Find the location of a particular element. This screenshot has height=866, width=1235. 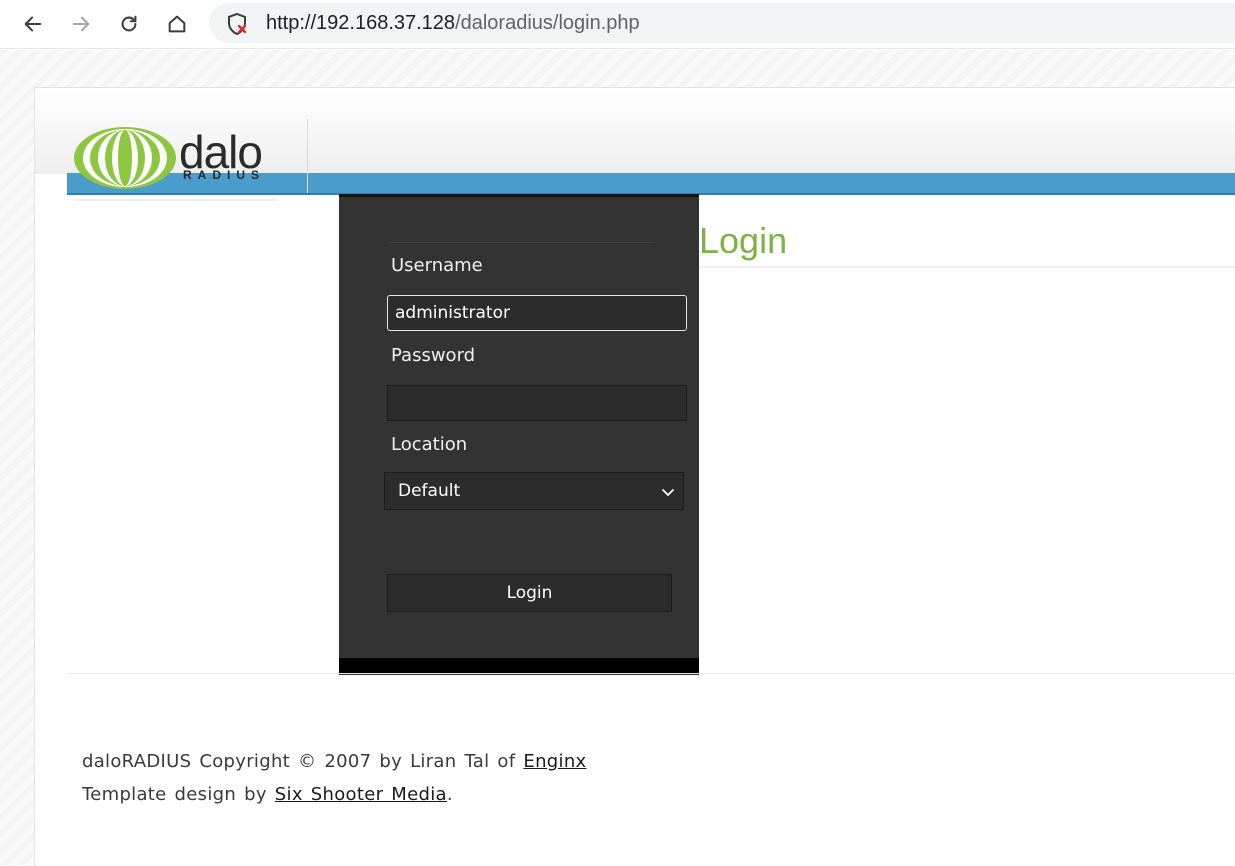

six-shooter-media-link: Six Shooter Media is located at coordinates (361, 794).